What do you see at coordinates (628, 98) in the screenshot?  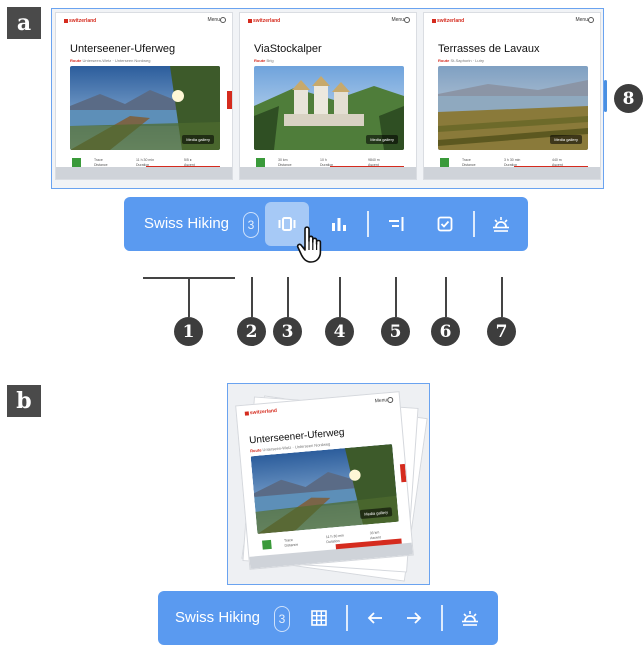 I see `callout-8: 8` at bounding box center [628, 98].